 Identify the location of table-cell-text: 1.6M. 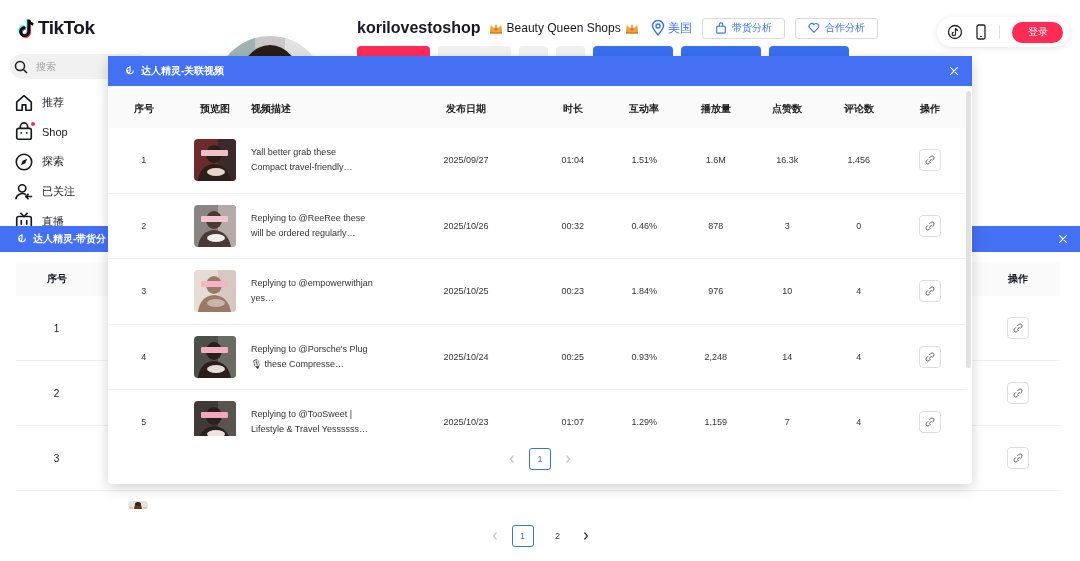
(715, 160).